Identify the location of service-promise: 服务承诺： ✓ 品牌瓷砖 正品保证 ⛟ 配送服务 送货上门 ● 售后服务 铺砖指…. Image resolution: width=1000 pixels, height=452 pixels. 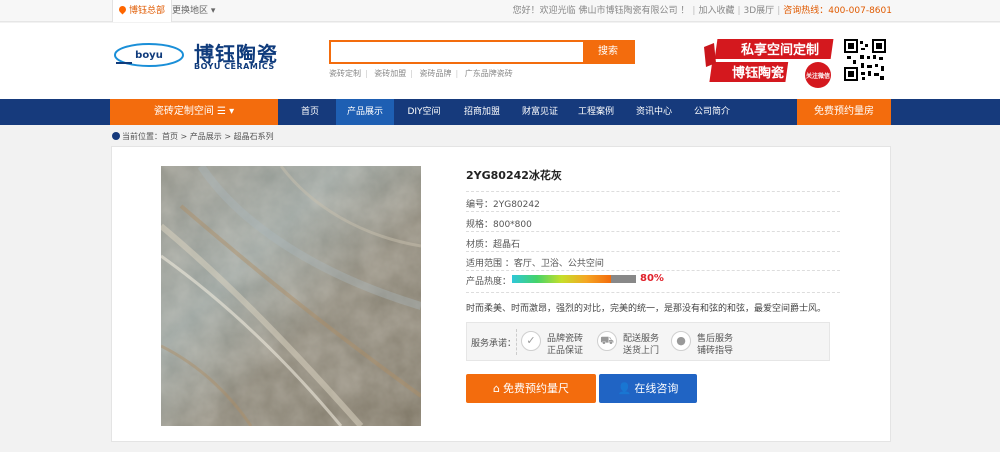
(648, 341).